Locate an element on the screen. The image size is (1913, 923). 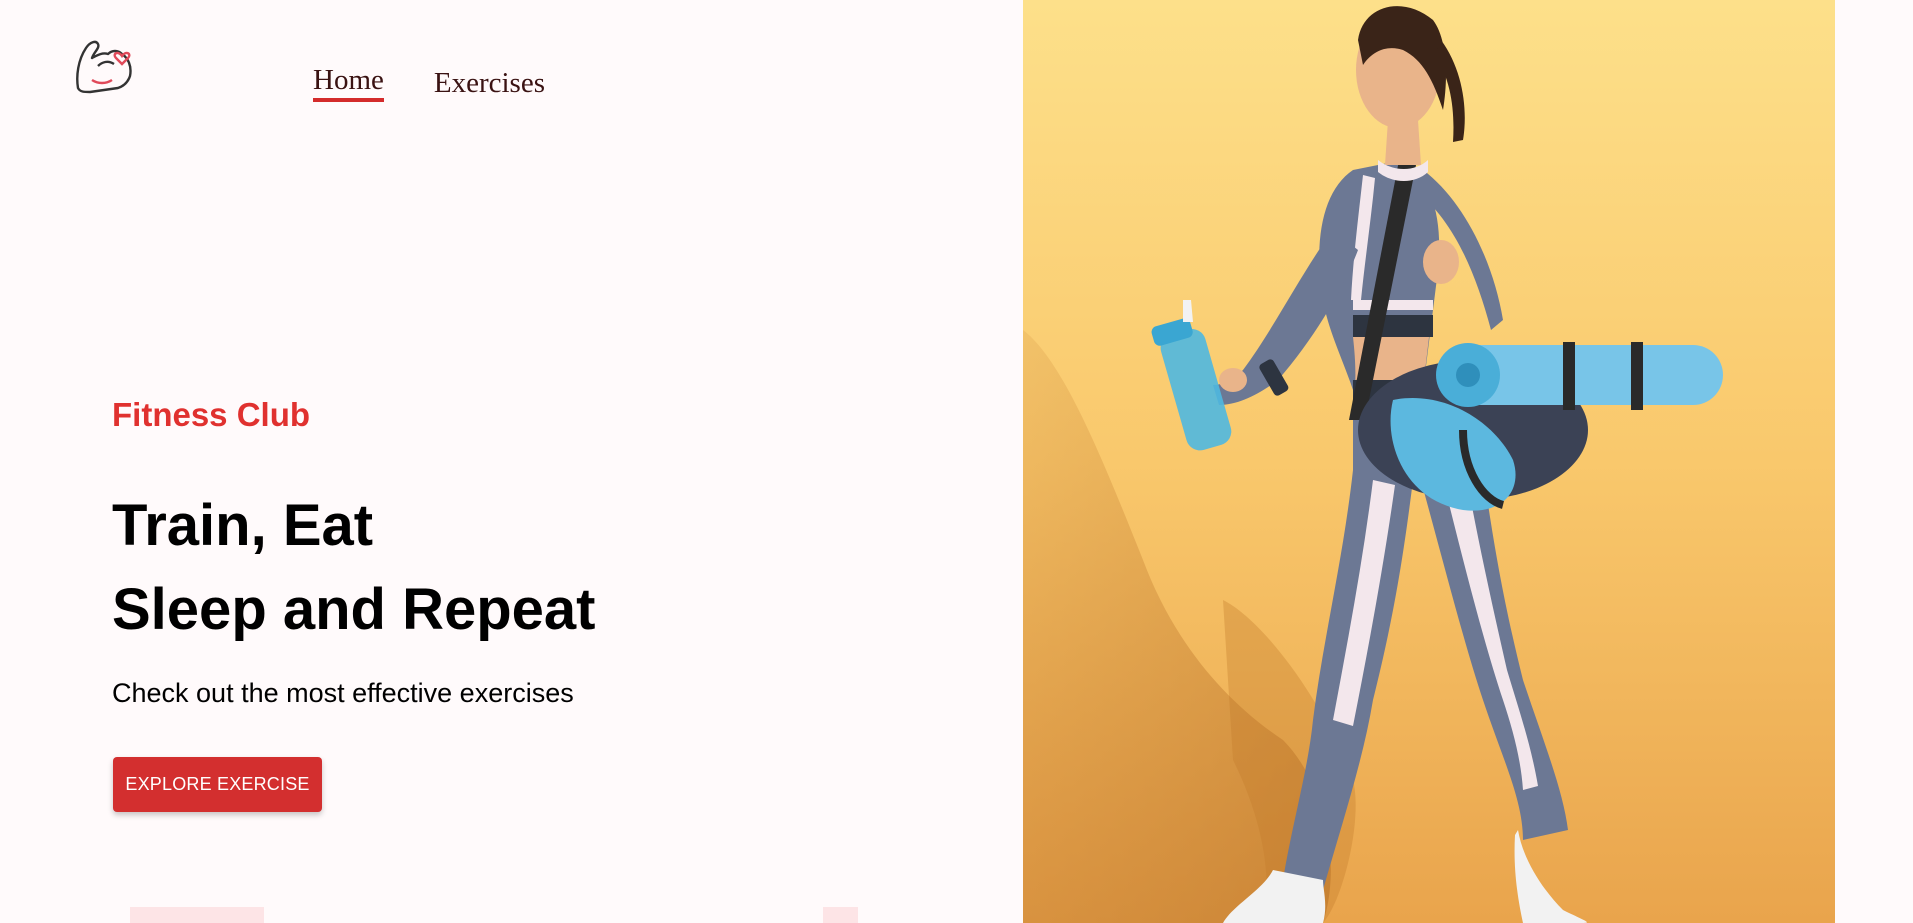
hero-headline-line-1: Train, Eat is located at coordinates (243, 525).